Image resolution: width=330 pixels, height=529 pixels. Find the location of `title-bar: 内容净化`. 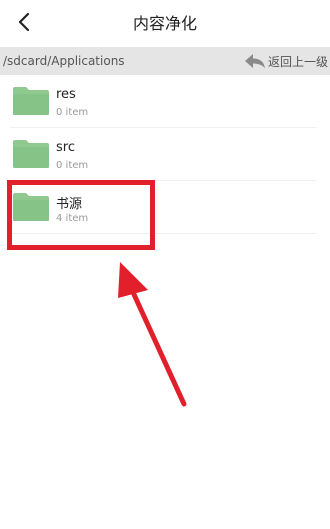

title-bar: 内容净化 is located at coordinates (165, 22).